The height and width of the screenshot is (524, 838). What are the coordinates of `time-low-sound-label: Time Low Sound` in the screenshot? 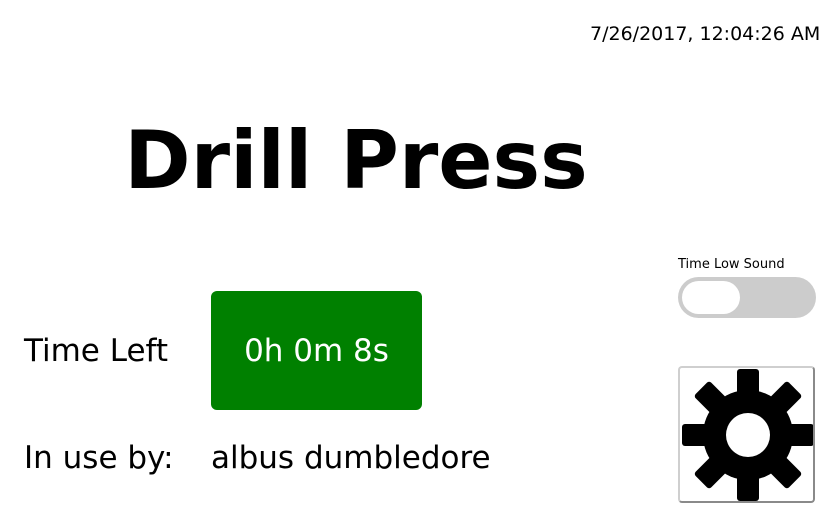 It's located at (731, 264).